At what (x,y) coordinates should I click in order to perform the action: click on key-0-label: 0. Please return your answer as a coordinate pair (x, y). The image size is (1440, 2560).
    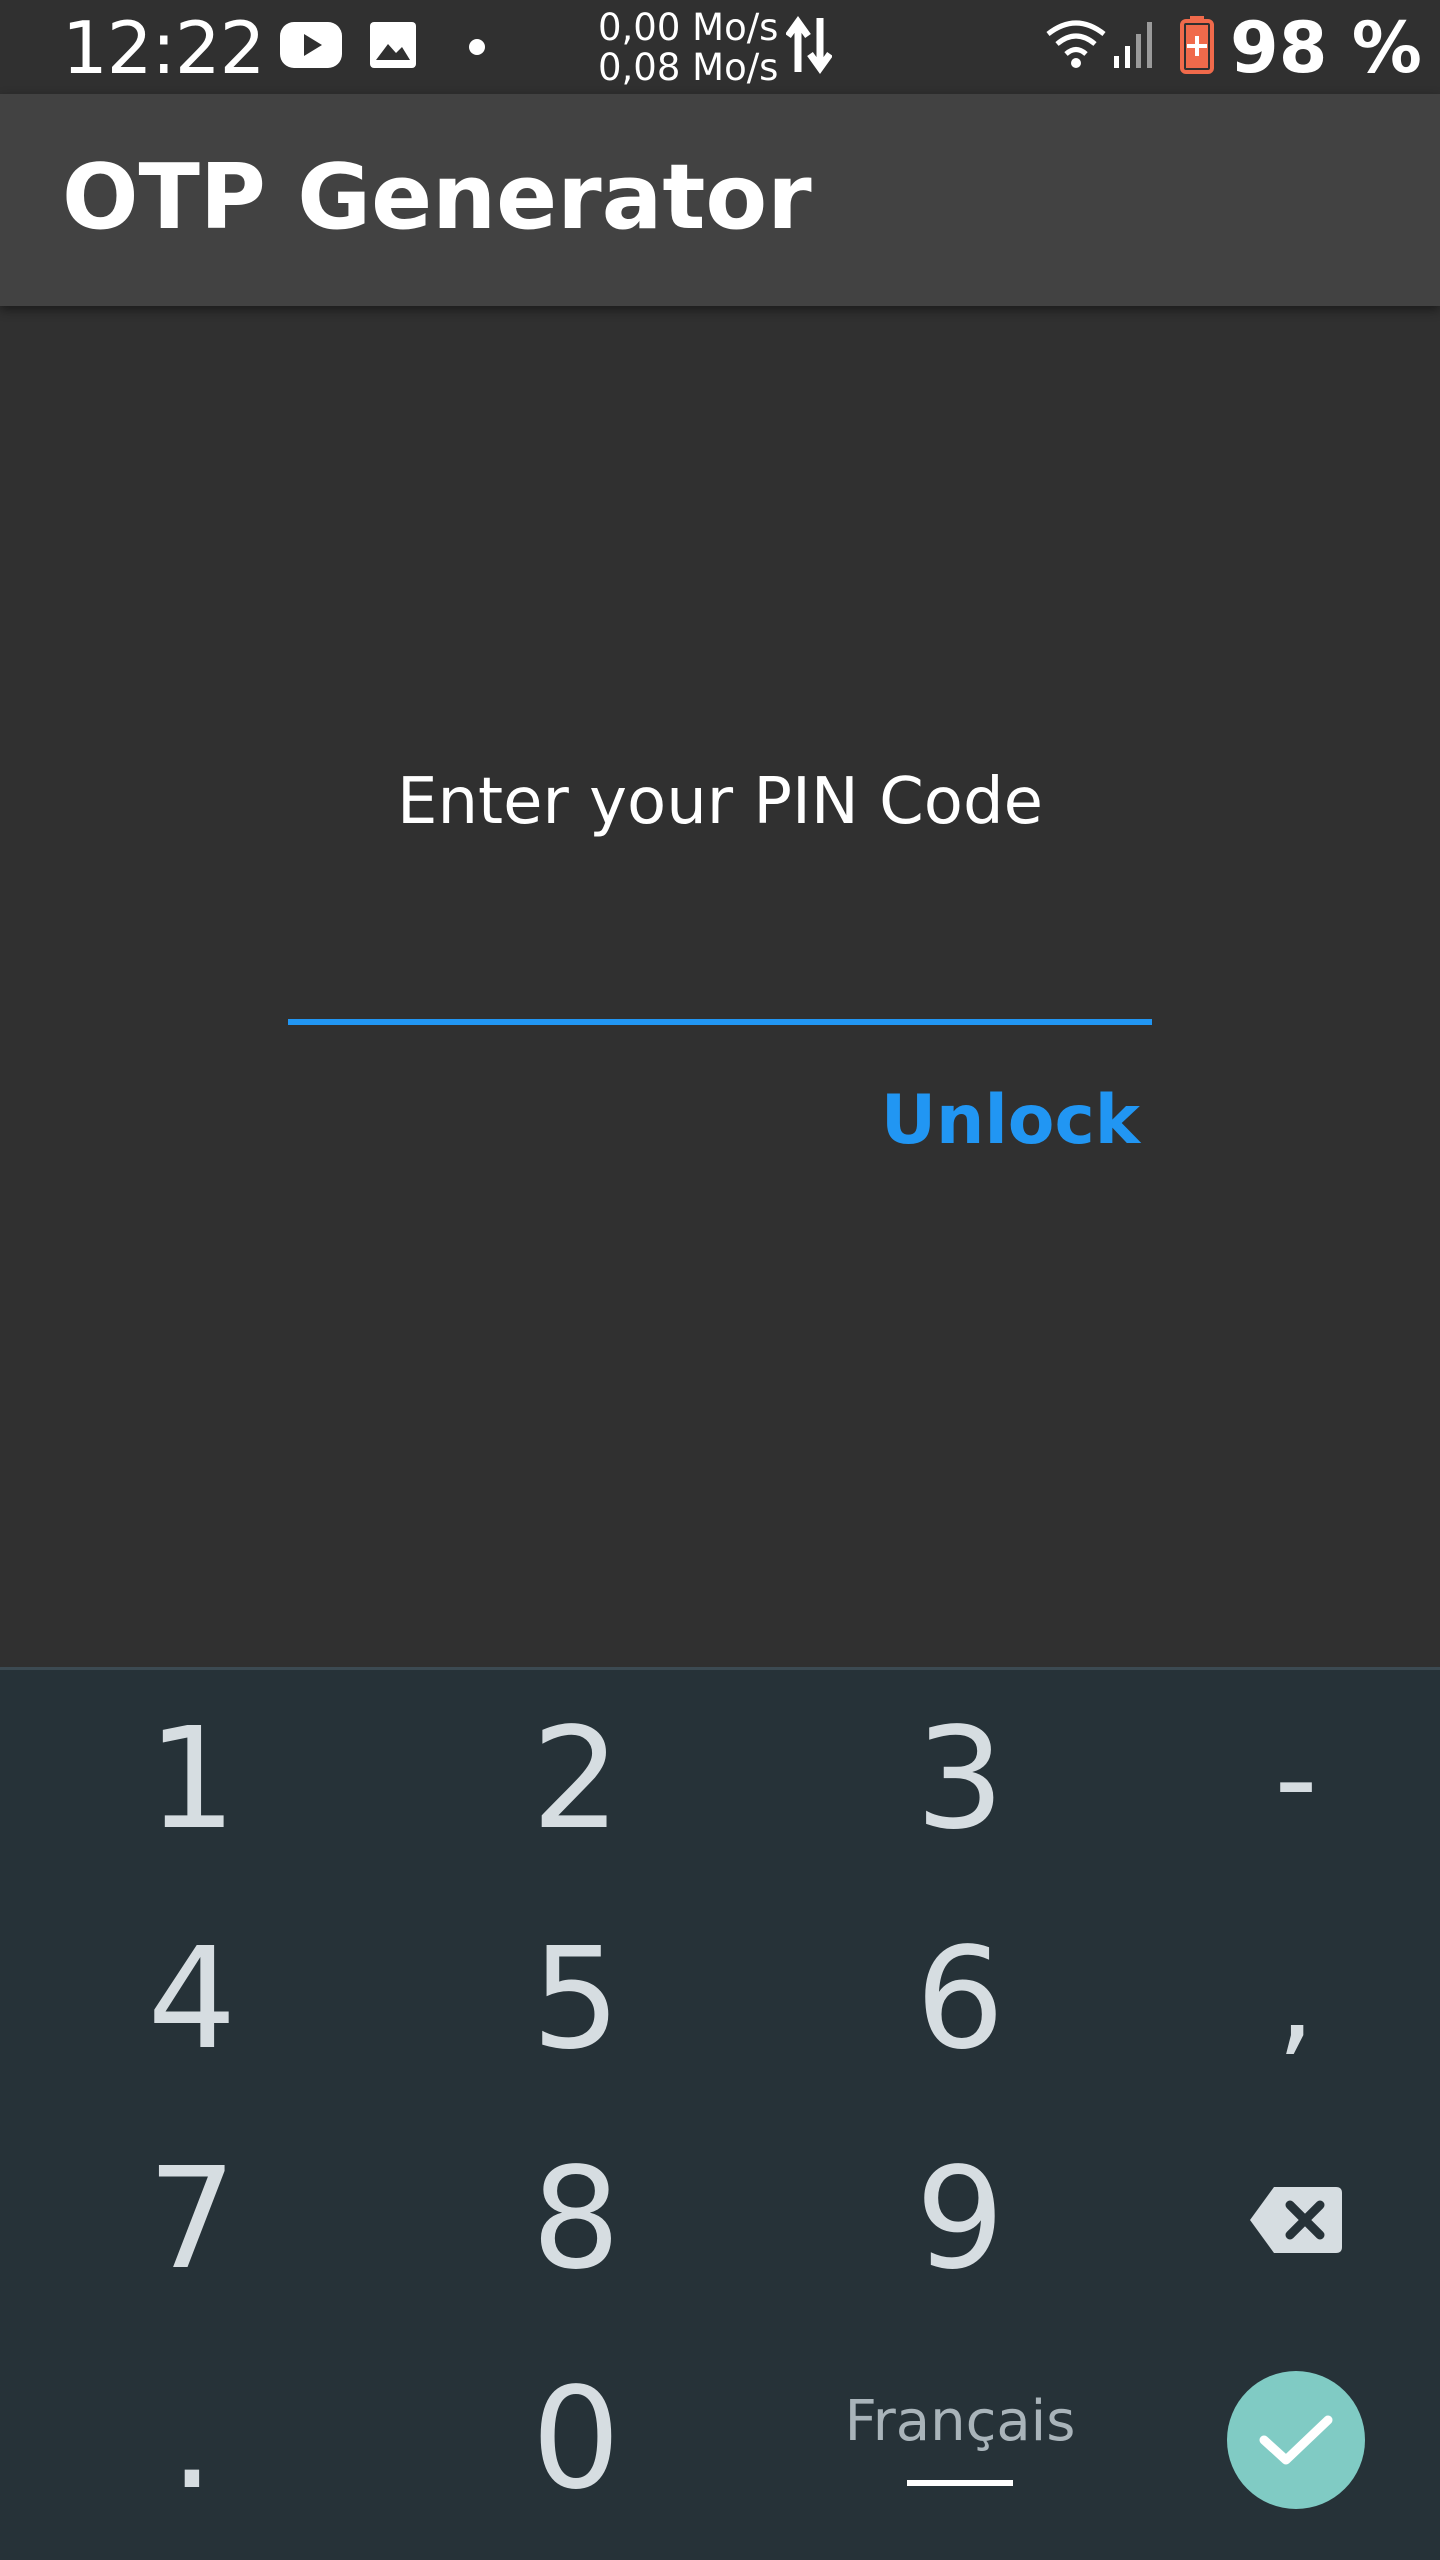
    Looking at the image, I should click on (576, 2439).